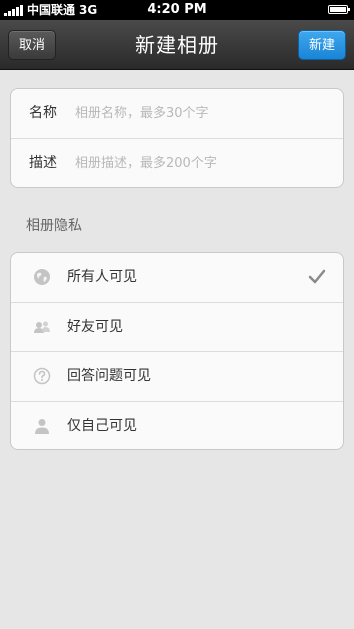  I want to click on checkmark-icon, so click(317, 276).